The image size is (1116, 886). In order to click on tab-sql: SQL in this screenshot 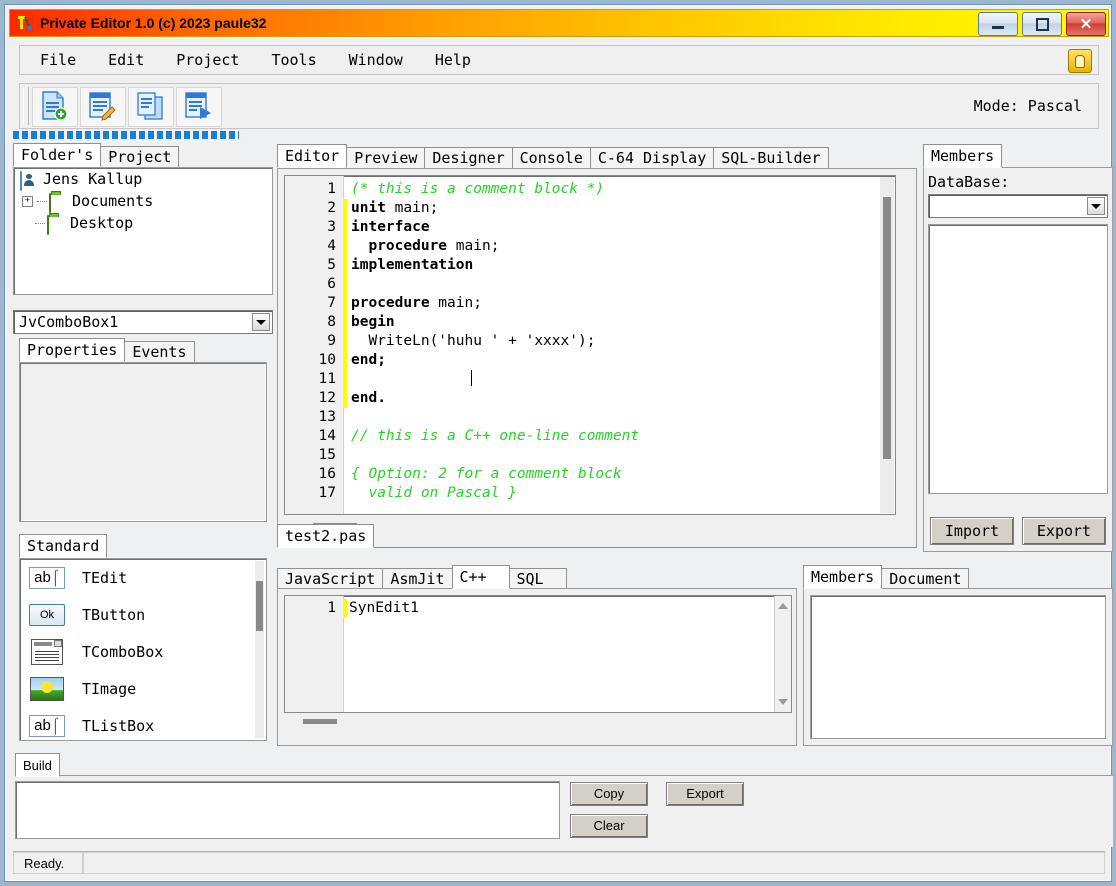, I will do `click(537, 578)`.